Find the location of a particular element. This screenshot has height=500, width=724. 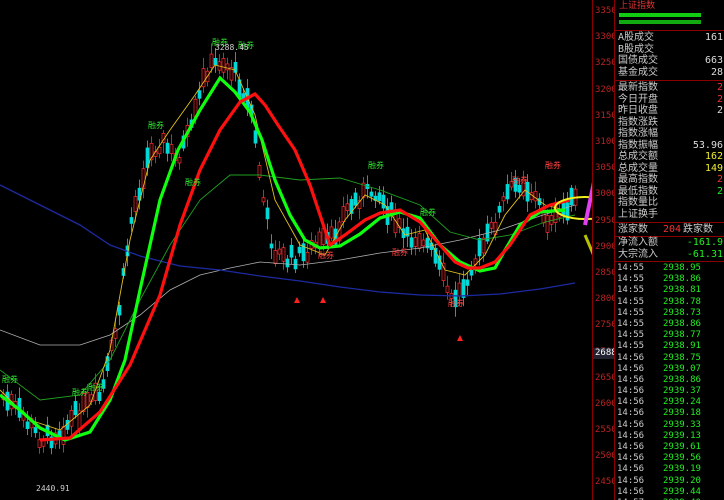

tick-row: 14:56 2939.07 is located at coordinates (669, 369).